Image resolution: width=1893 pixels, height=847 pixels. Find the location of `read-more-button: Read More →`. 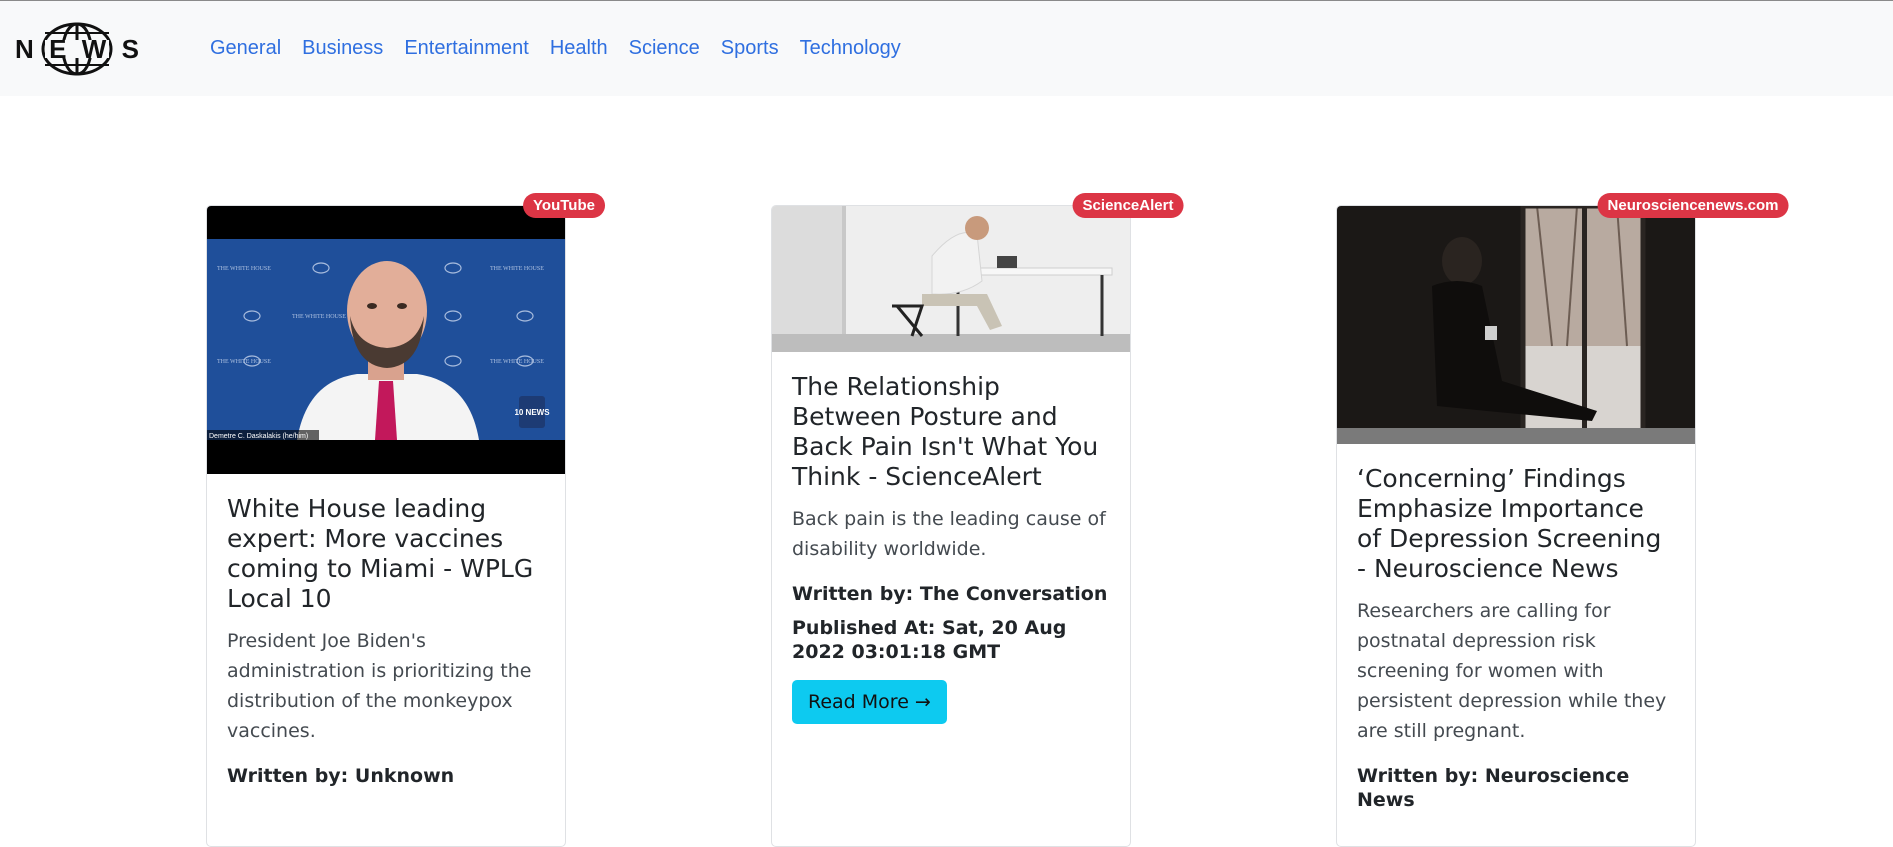

read-more-button: Read More → is located at coordinates (869, 702).